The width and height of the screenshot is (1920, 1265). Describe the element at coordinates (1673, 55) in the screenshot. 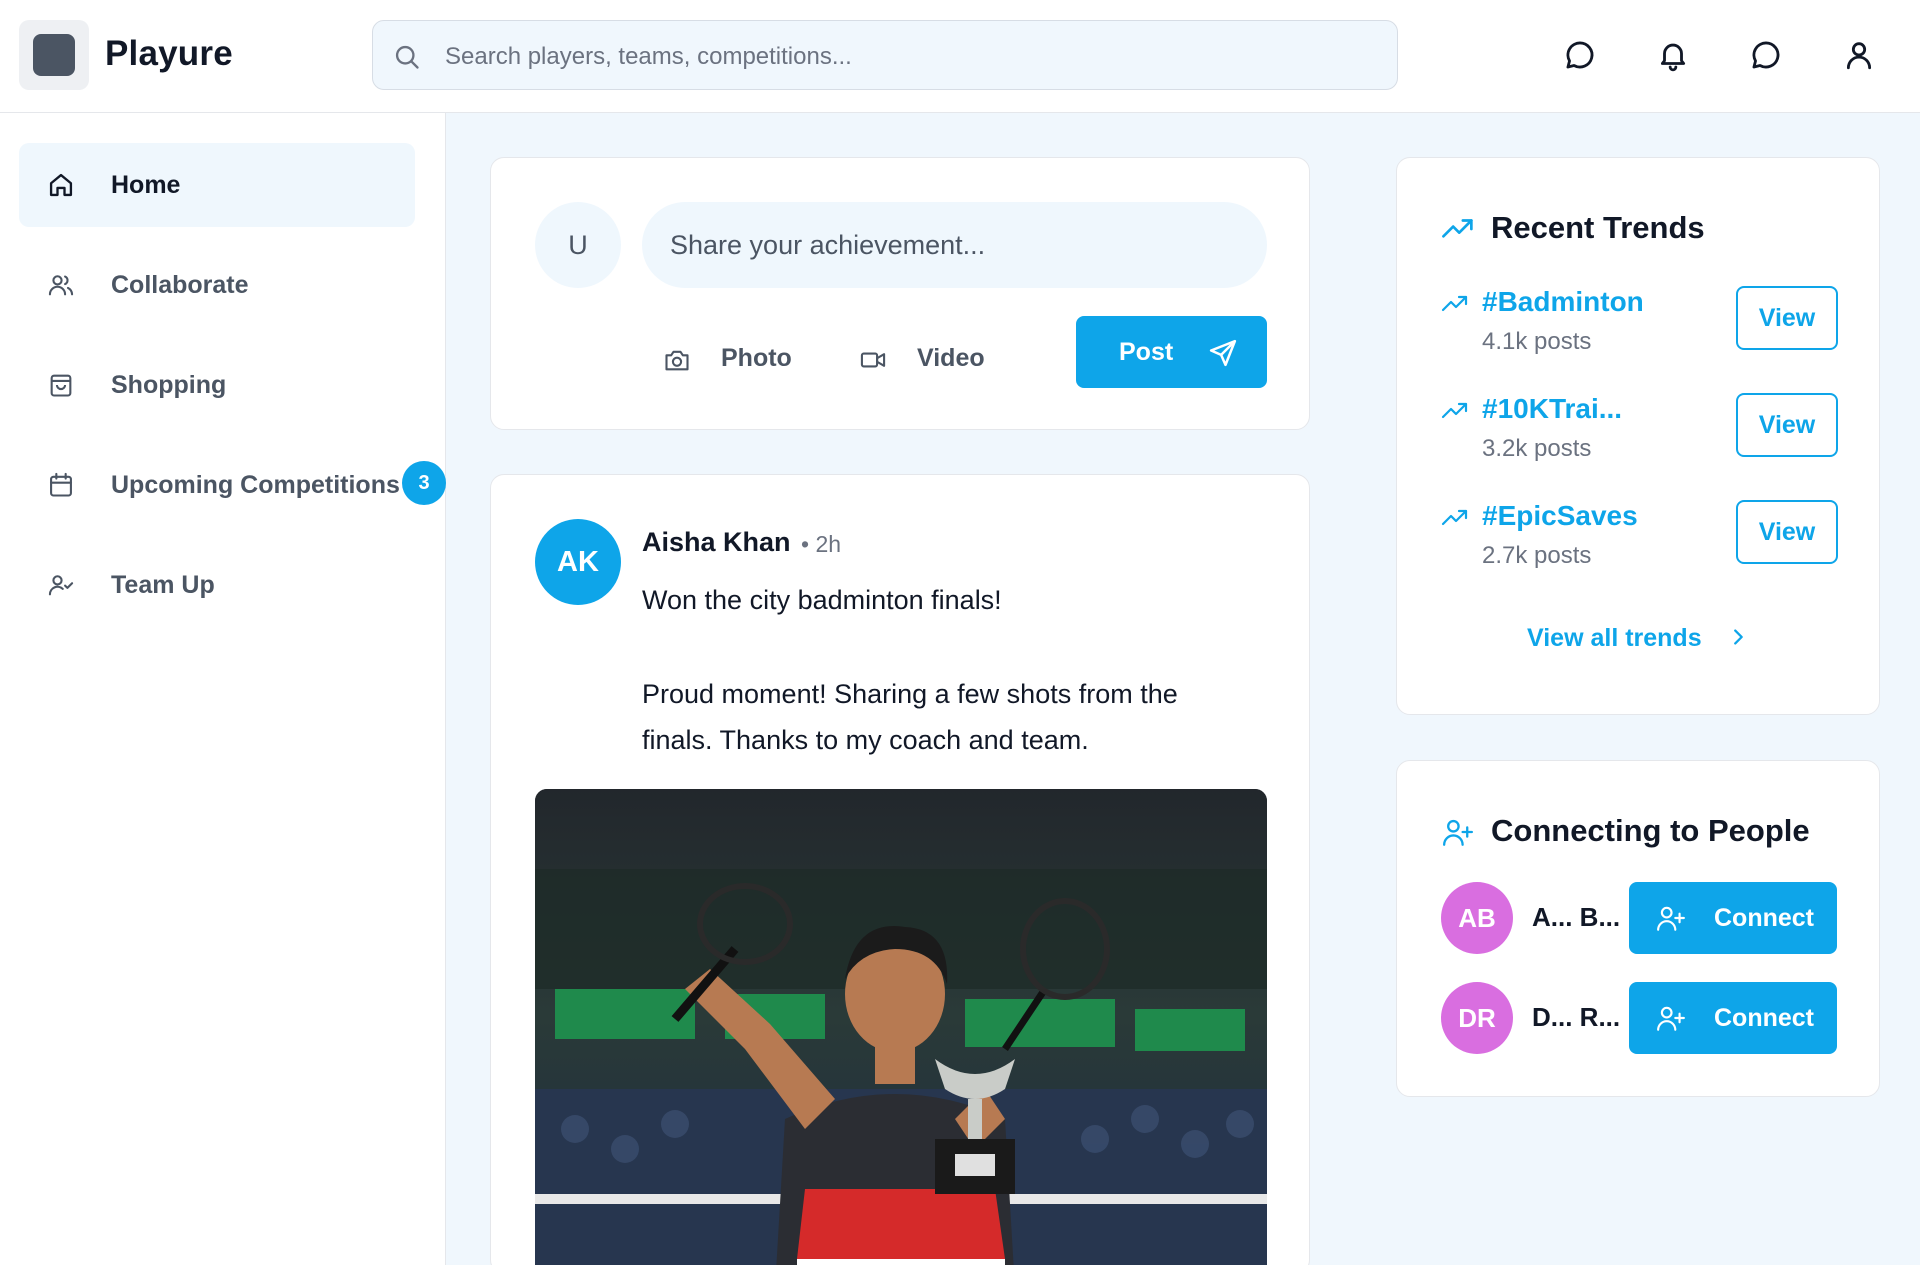

I see `bell-icon` at that location.